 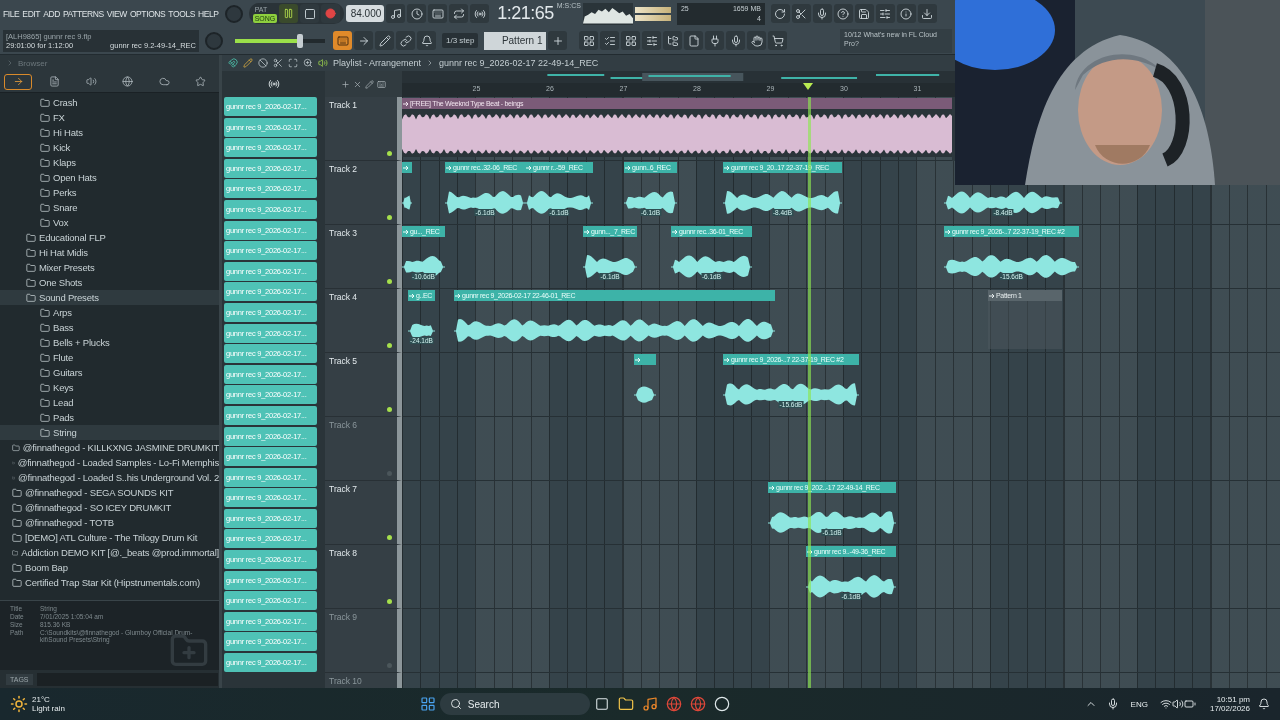 What do you see at coordinates (299, 40) in the screenshot?
I see `slider-thumb` at bounding box center [299, 40].